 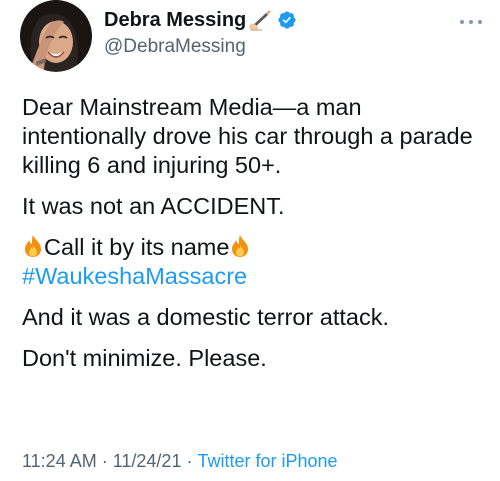 I want to click on tweet-source-link: Twitter for iPhone, so click(x=267, y=461).